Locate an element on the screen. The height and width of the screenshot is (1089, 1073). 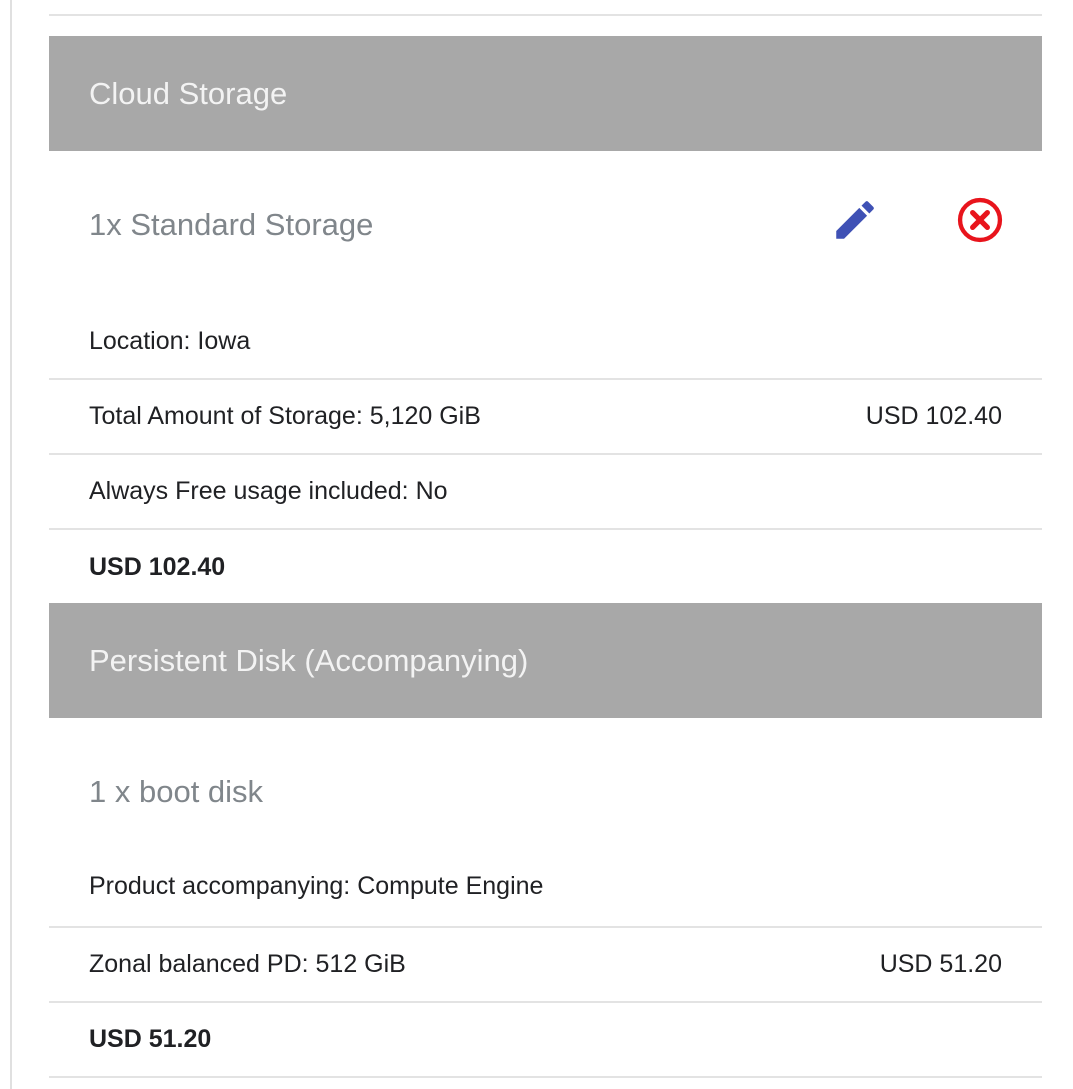
close-circle-icon is located at coordinates (980, 220).